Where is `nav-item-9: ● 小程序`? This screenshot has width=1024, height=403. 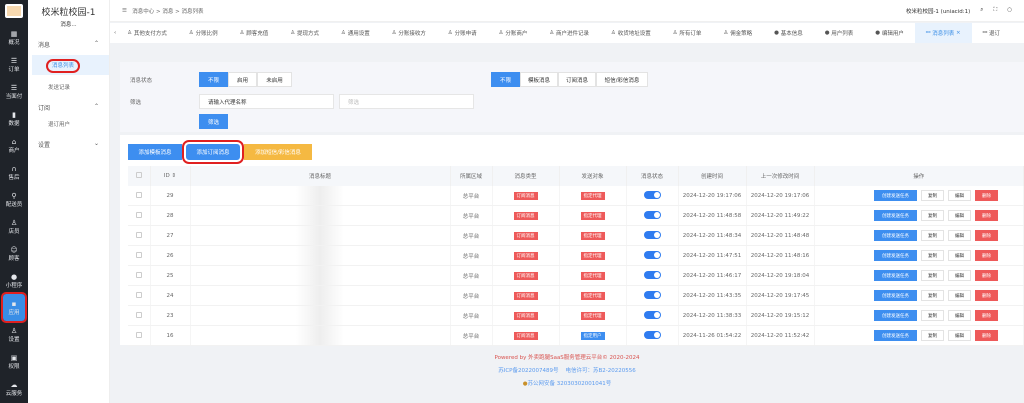
nav-item-9: ● 小程序 is located at coordinates (14, 280).